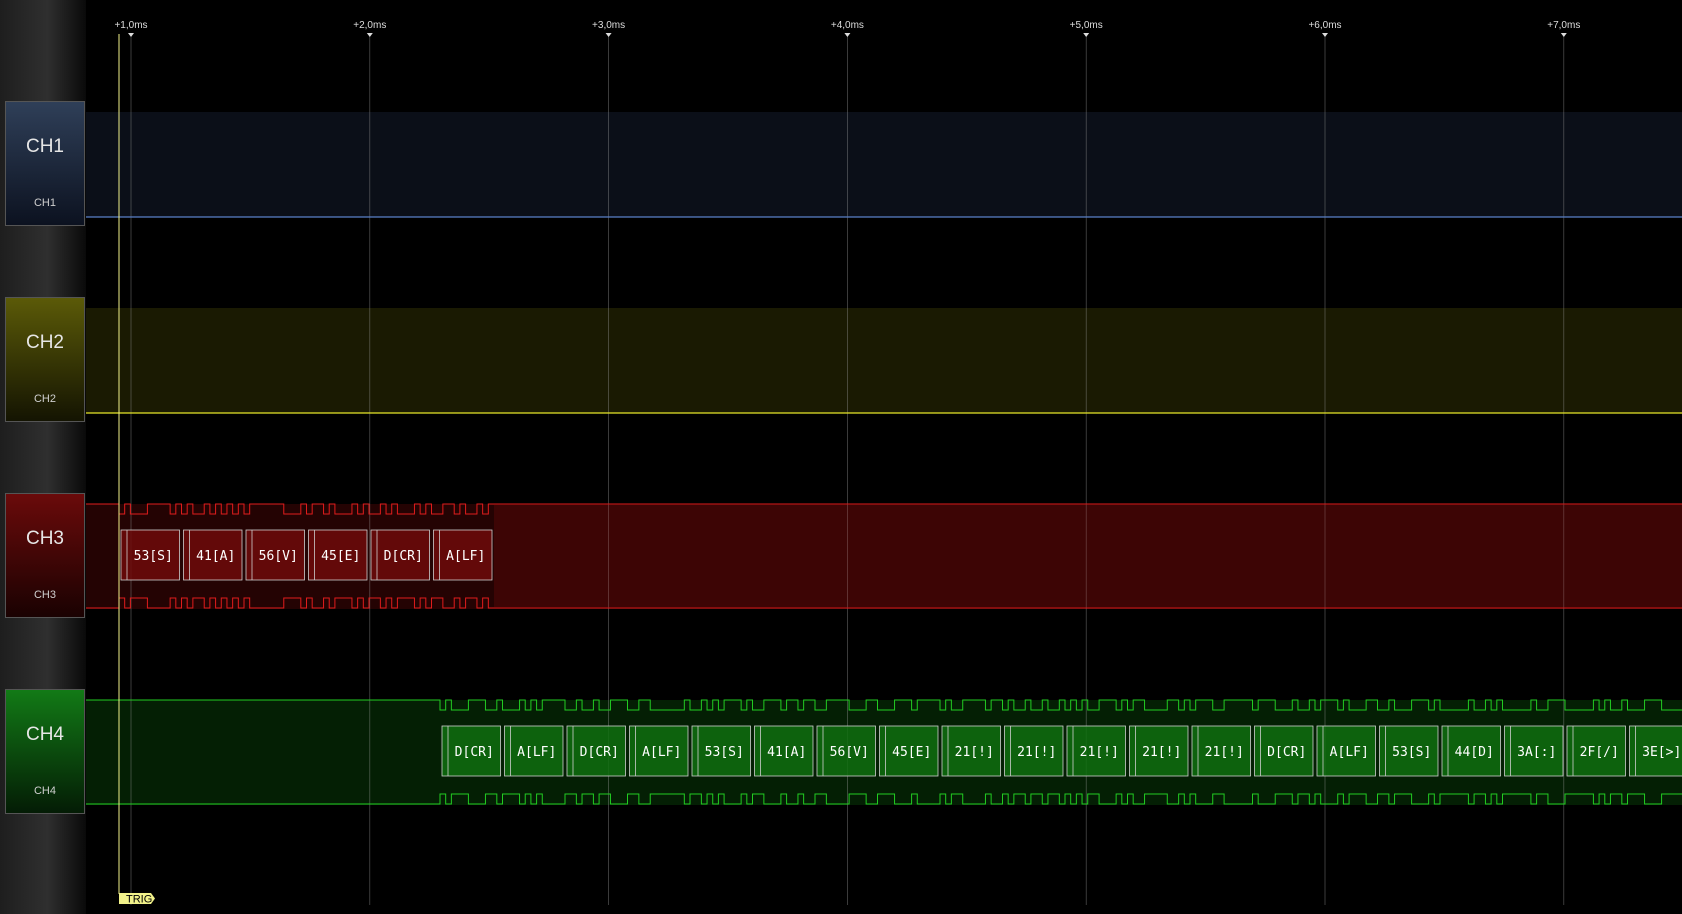 The height and width of the screenshot is (914, 1682). I want to click on decode-box-ch3: 41[A], so click(213, 555).